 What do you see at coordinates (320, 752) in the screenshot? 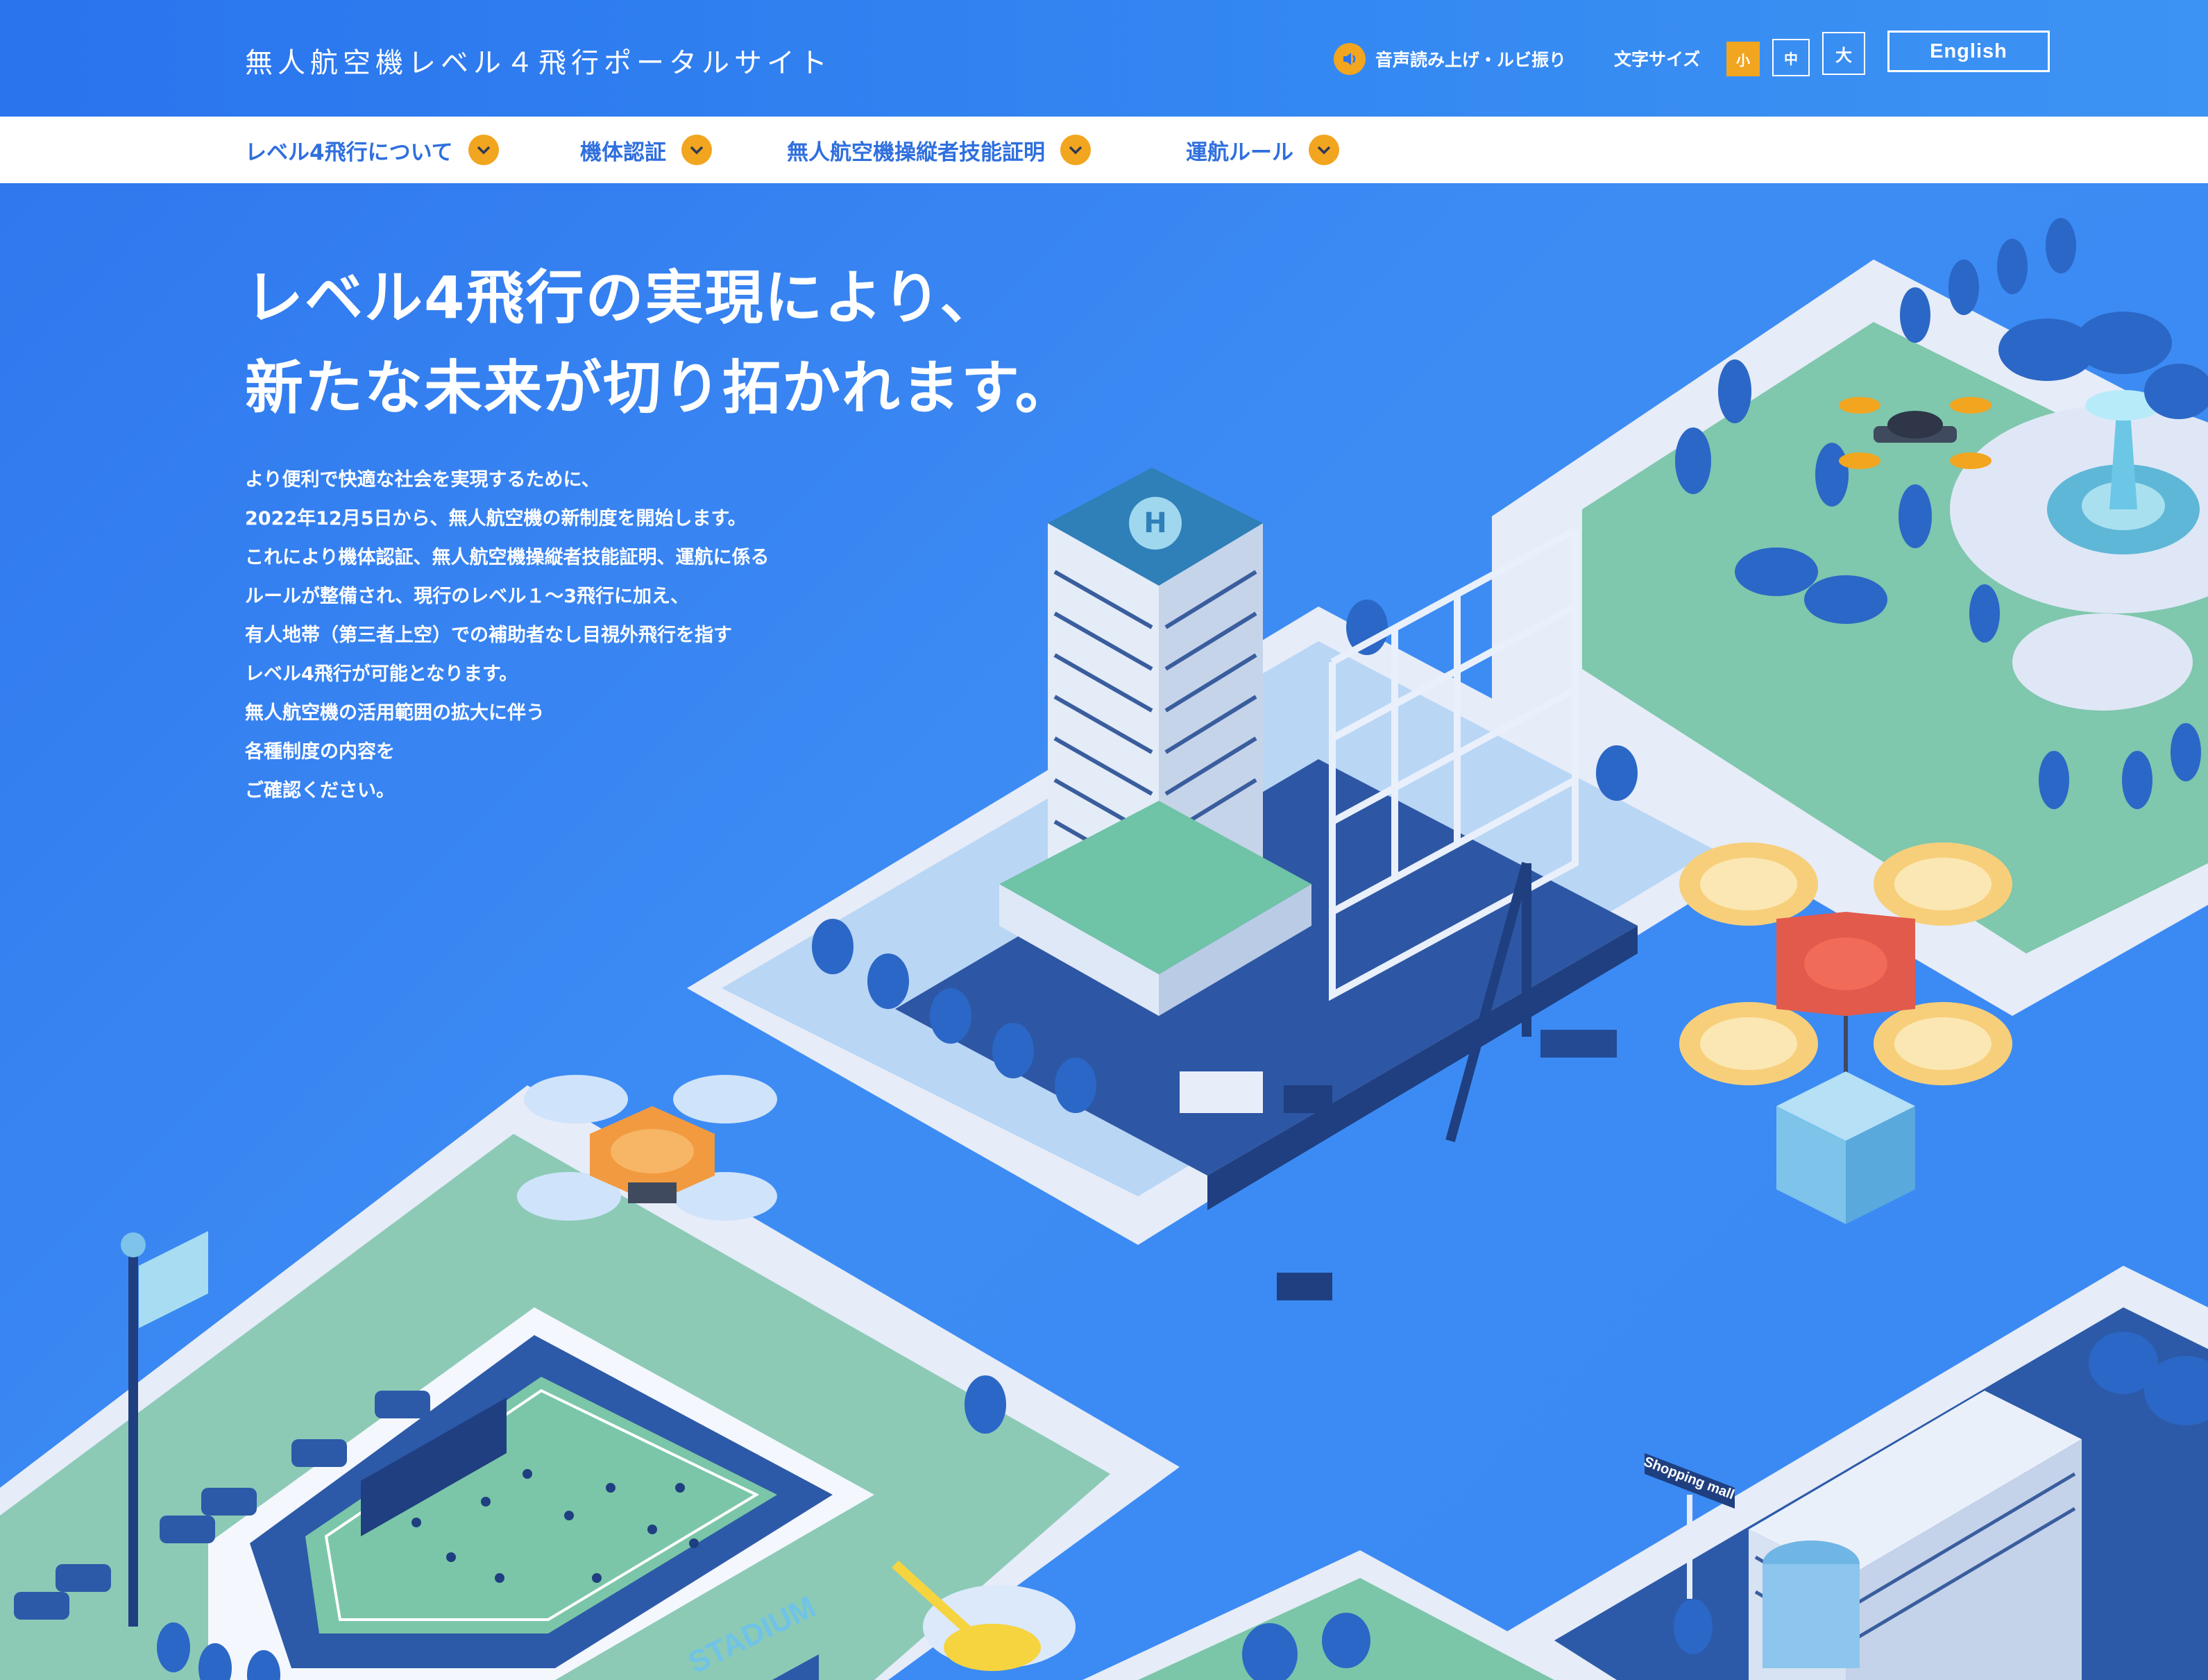
I see `lead-line: 各種制度の内容を` at bounding box center [320, 752].